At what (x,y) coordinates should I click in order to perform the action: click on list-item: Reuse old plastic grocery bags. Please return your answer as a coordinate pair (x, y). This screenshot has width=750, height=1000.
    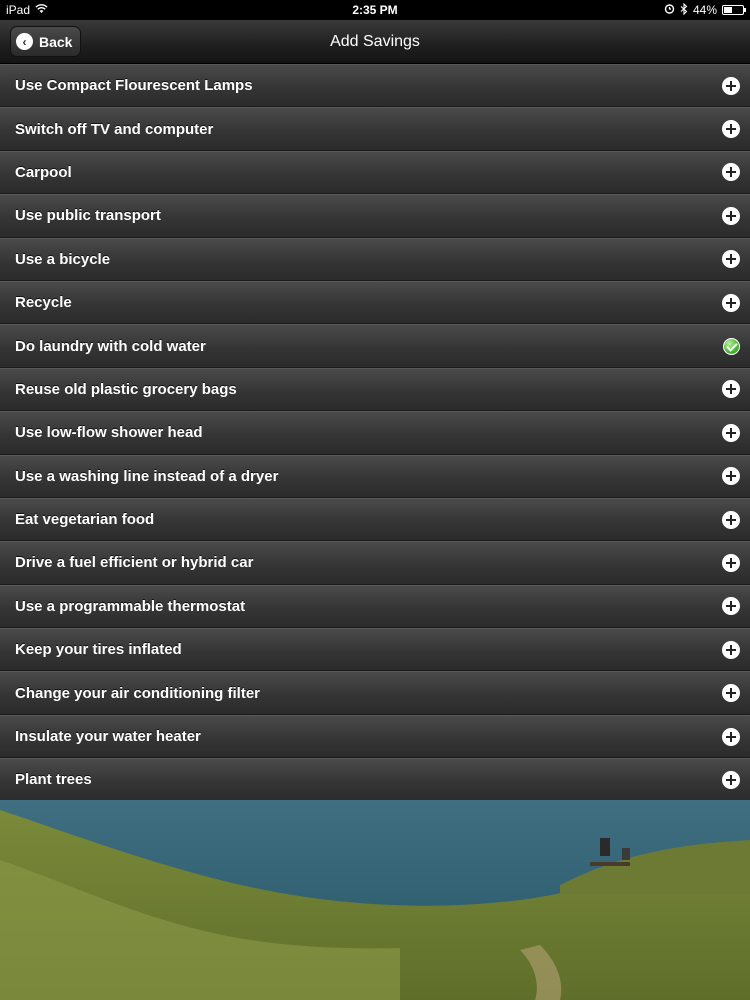
    Looking at the image, I should click on (375, 389).